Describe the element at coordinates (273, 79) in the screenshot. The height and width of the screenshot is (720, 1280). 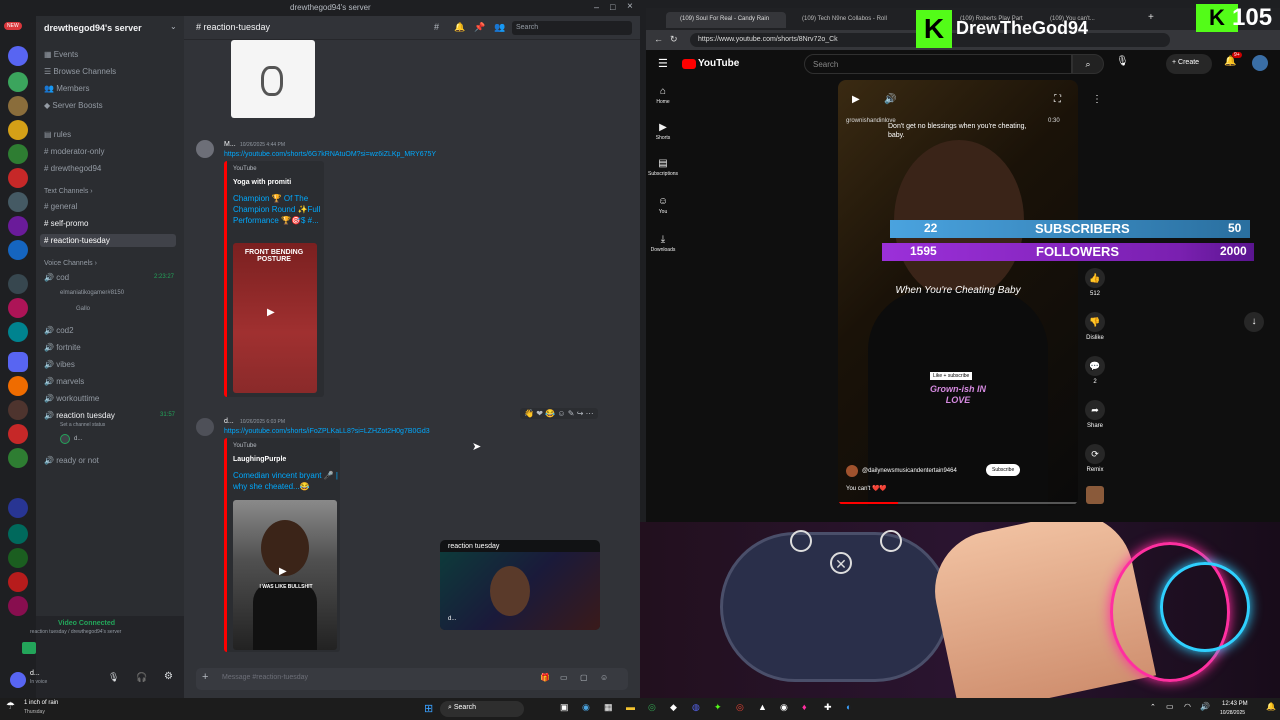
I see `embed-thumbnail` at that location.